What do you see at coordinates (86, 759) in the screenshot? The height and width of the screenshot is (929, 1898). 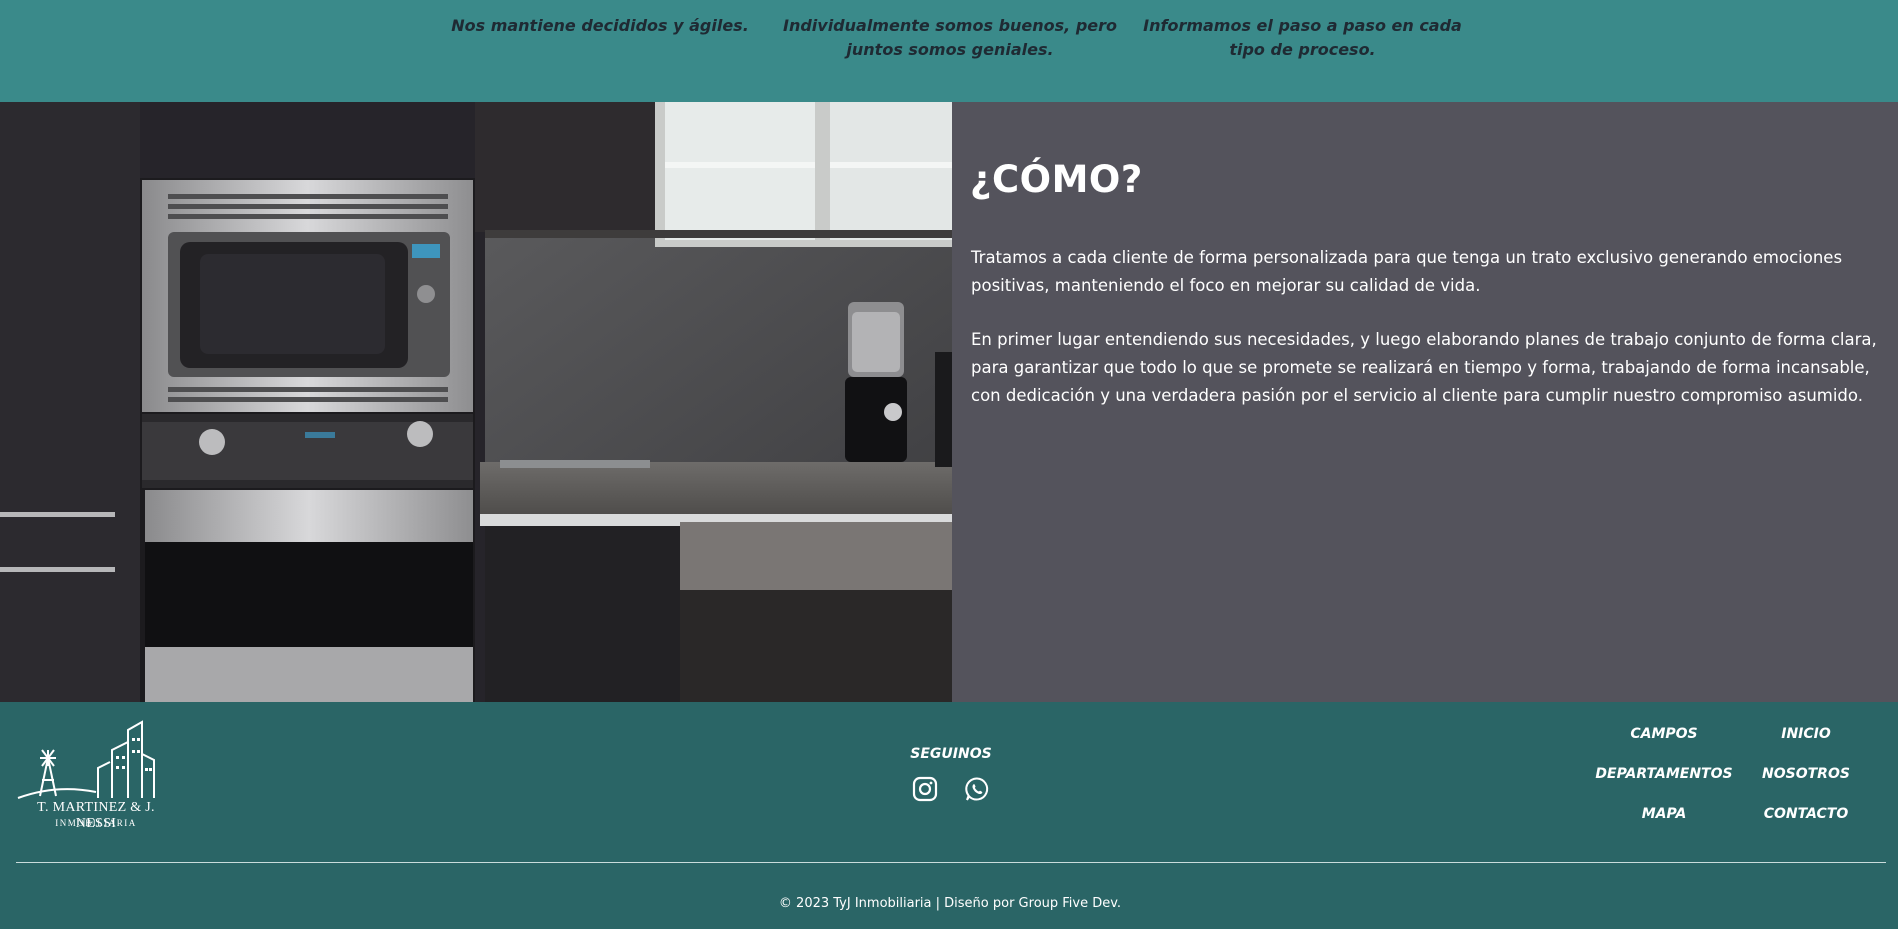 I see `buildings-windmill-logo-icon` at bounding box center [86, 759].